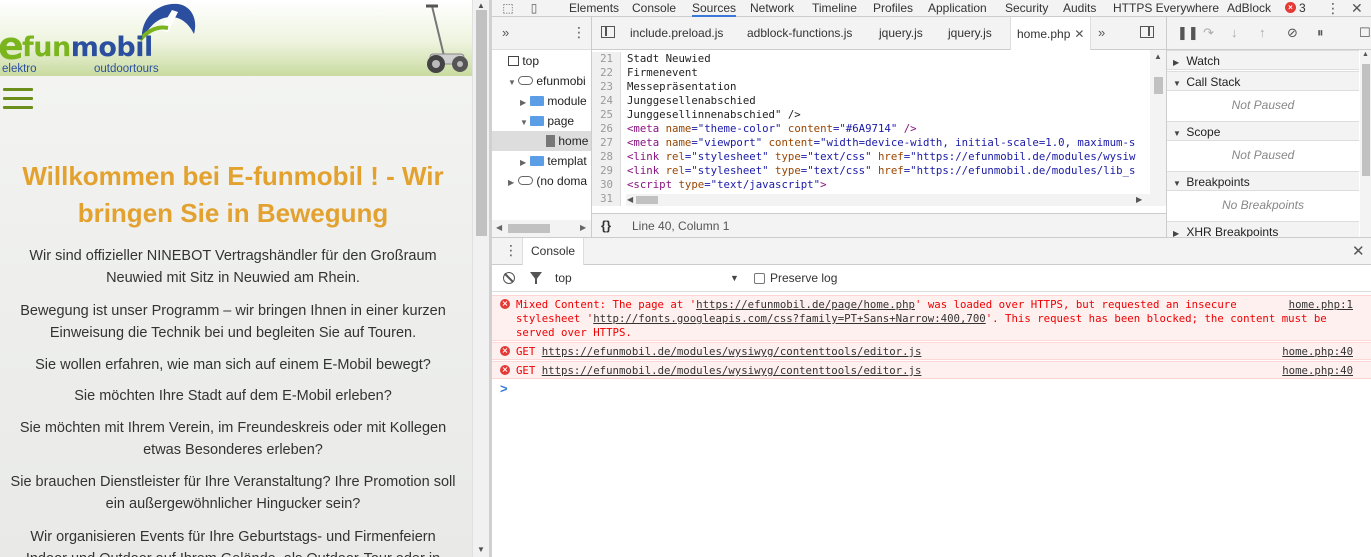 The height and width of the screenshot is (557, 1371). Describe the element at coordinates (606, 115) in the screenshot. I see `line-number: 25` at that location.